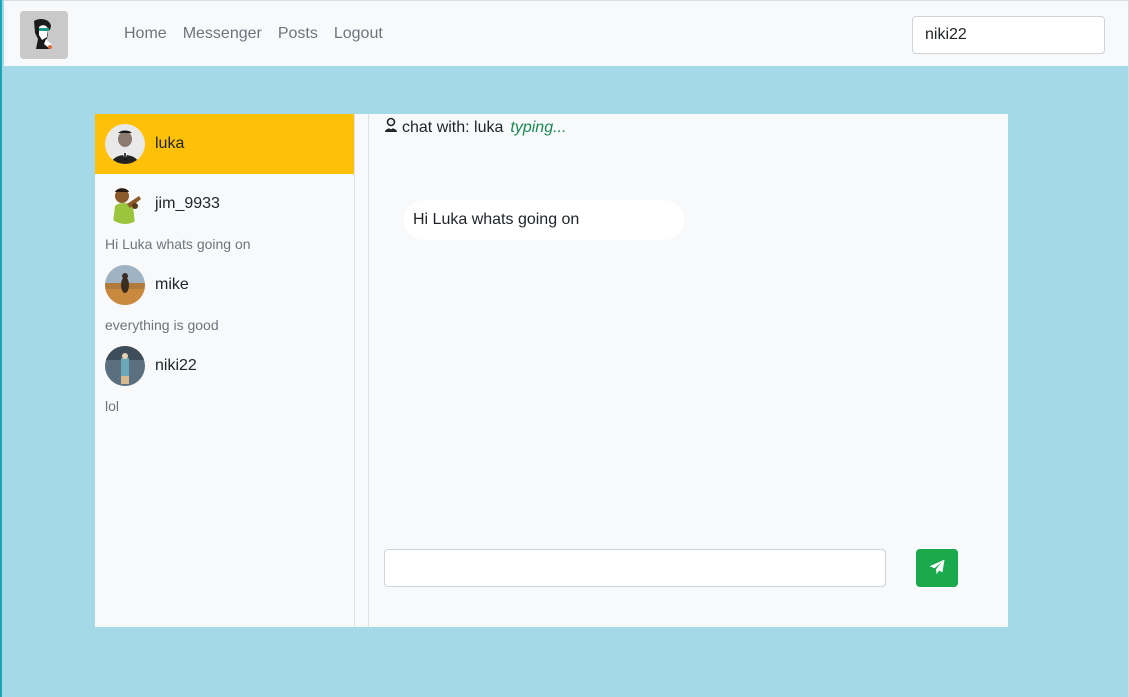 Image resolution: width=1129 pixels, height=697 pixels. Describe the element at coordinates (170, 143) in the screenshot. I see `contact-name: luka` at that location.